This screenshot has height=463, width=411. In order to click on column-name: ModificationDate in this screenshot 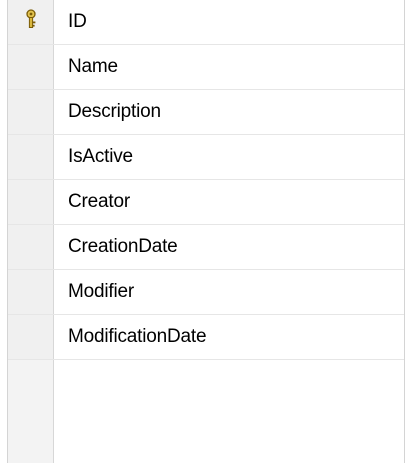, I will do `click(229, 337)`.